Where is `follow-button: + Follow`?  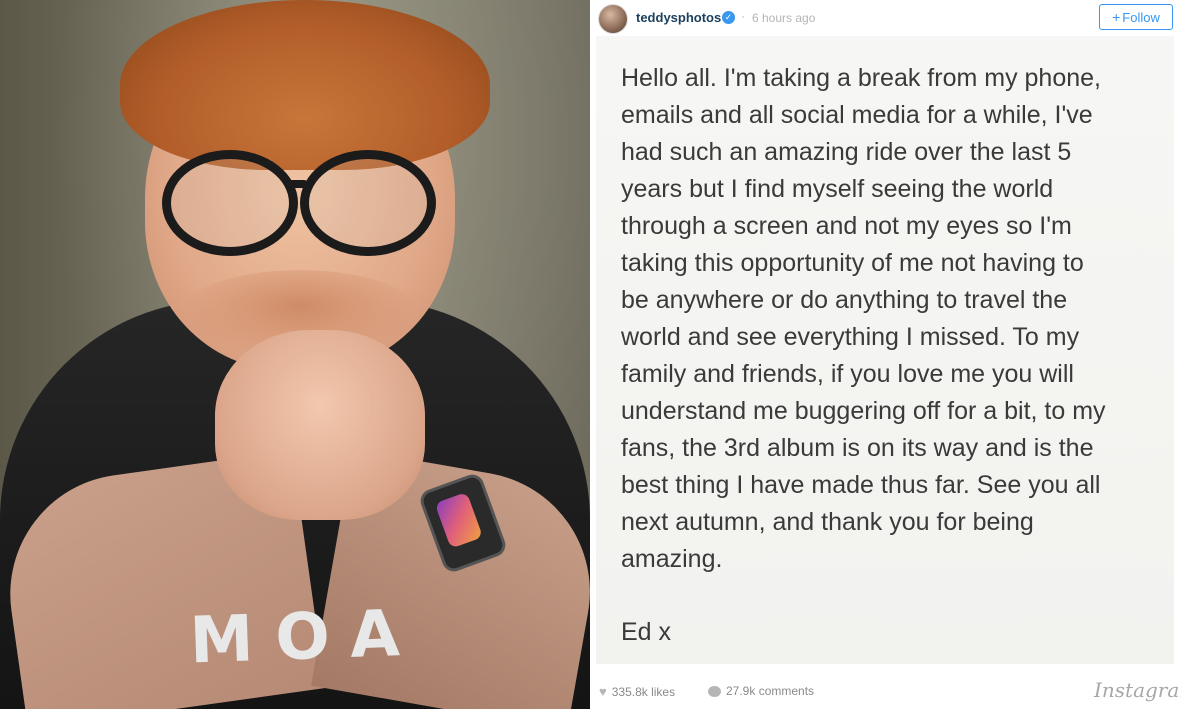
follow-button: + Follow is located at coordinates (1136, 17).